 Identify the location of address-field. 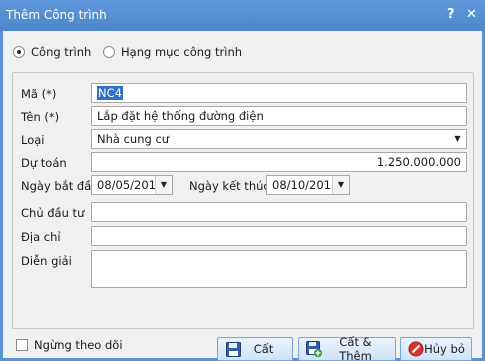
(279, 236).